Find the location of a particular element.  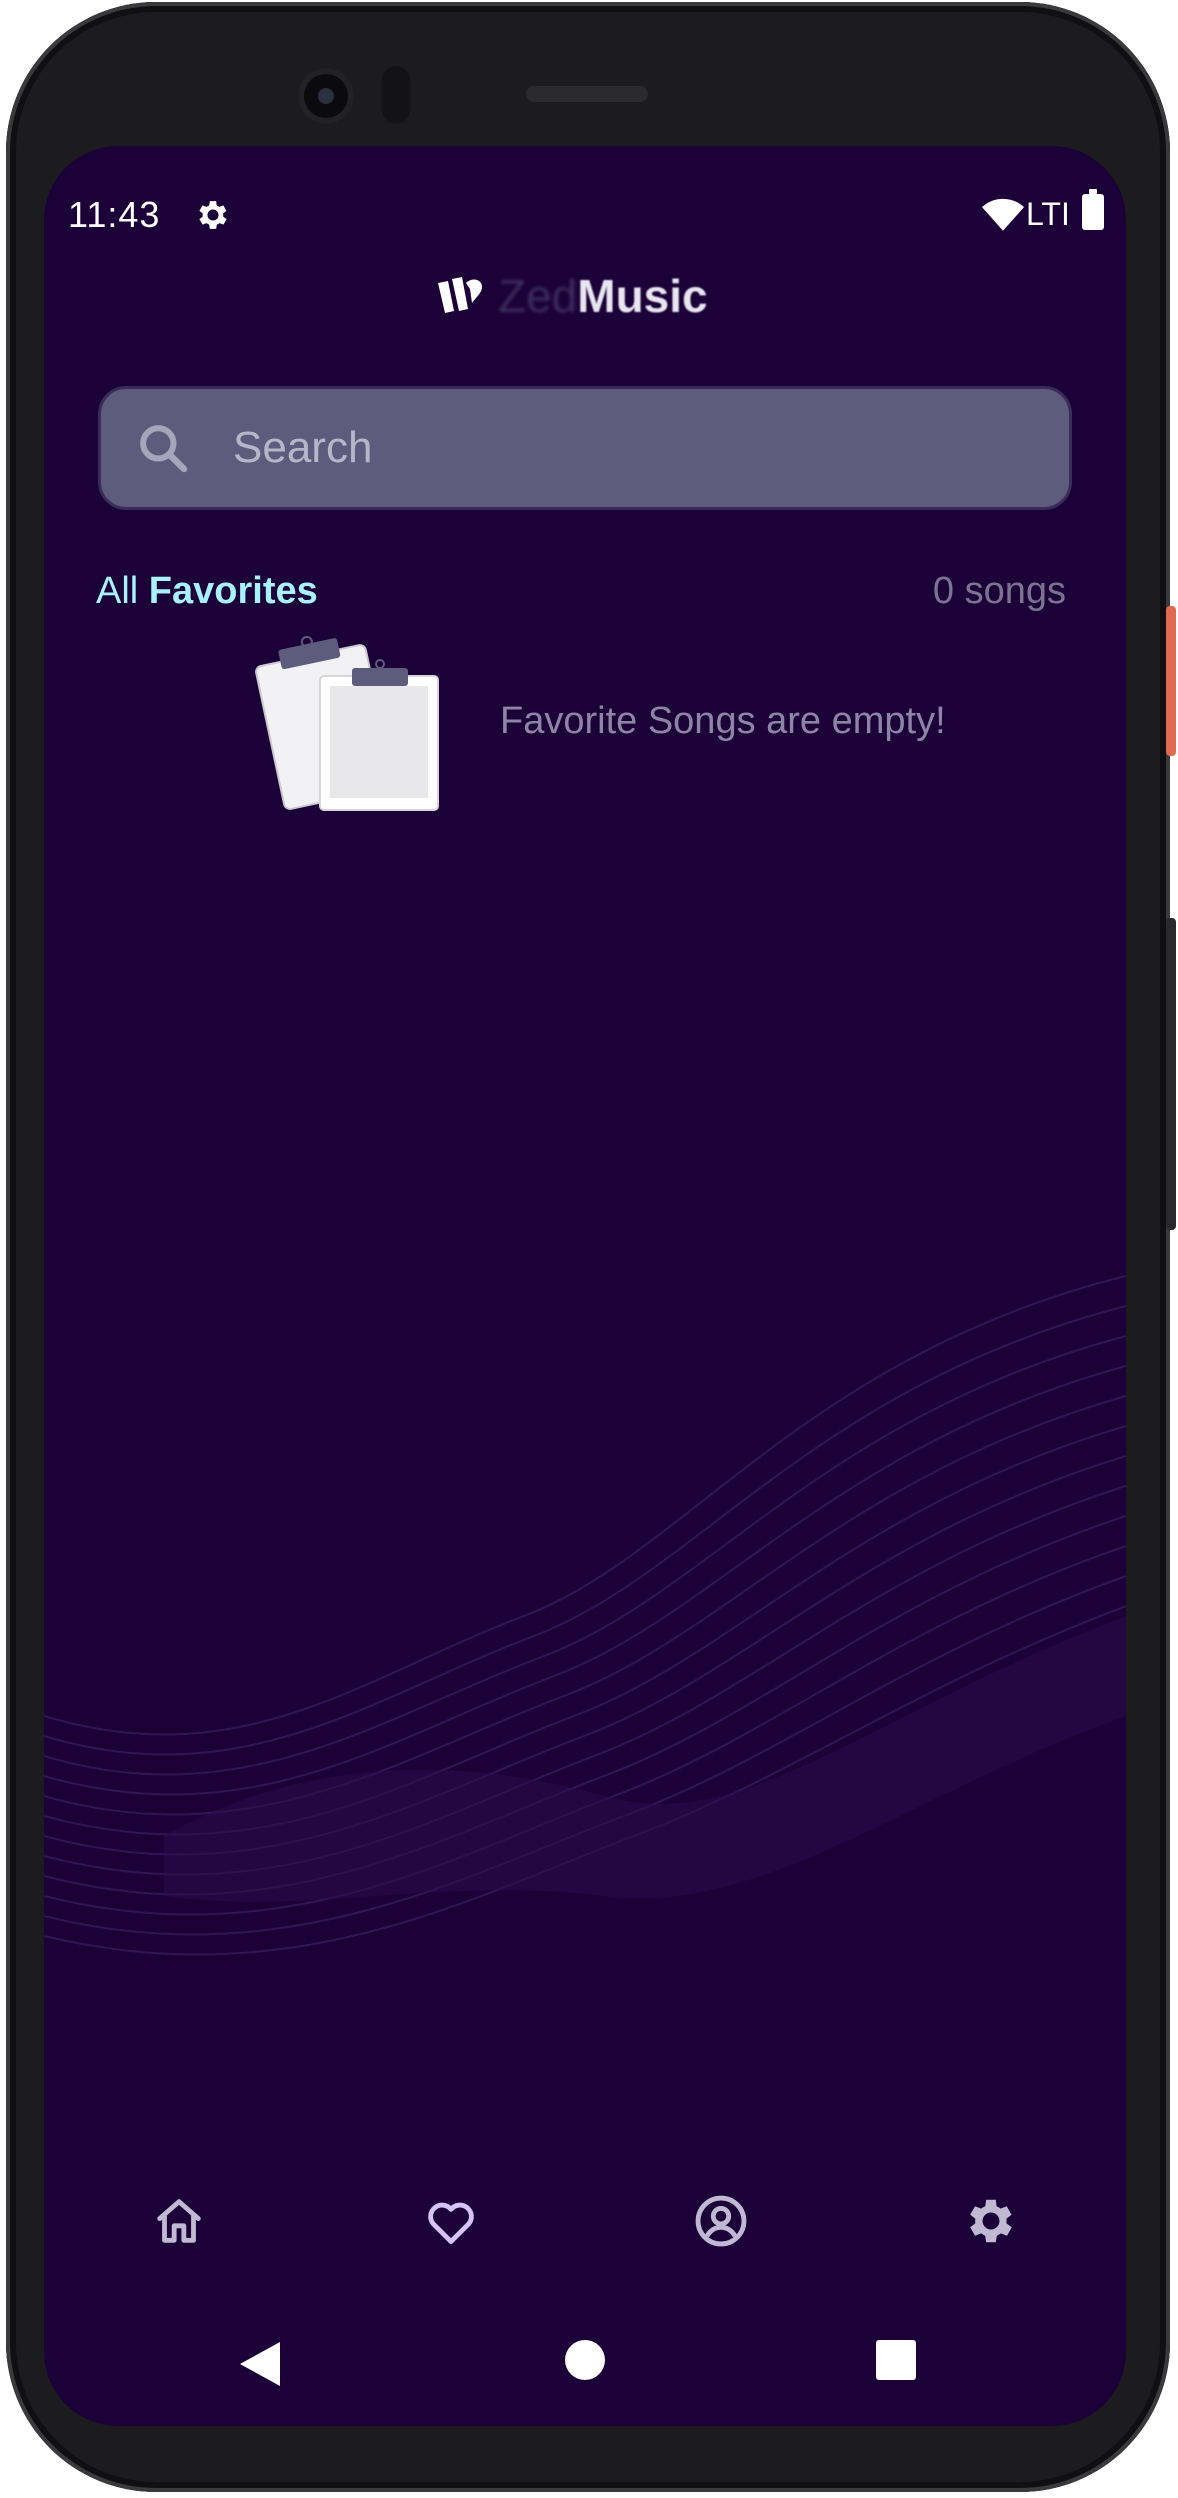

heart-icon is located at coordinates (451, 2223).